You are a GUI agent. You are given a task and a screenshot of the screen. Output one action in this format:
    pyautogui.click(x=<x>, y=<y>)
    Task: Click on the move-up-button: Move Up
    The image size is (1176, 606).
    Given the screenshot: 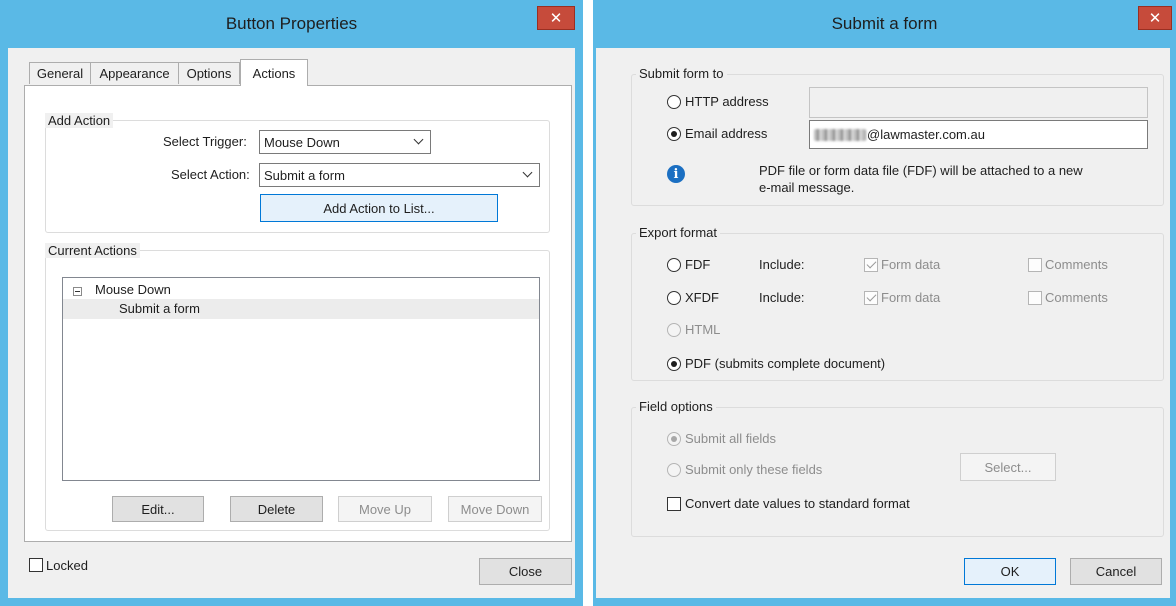 What is the action you would take?
    pyautogui.click(x=385, y=509)
    